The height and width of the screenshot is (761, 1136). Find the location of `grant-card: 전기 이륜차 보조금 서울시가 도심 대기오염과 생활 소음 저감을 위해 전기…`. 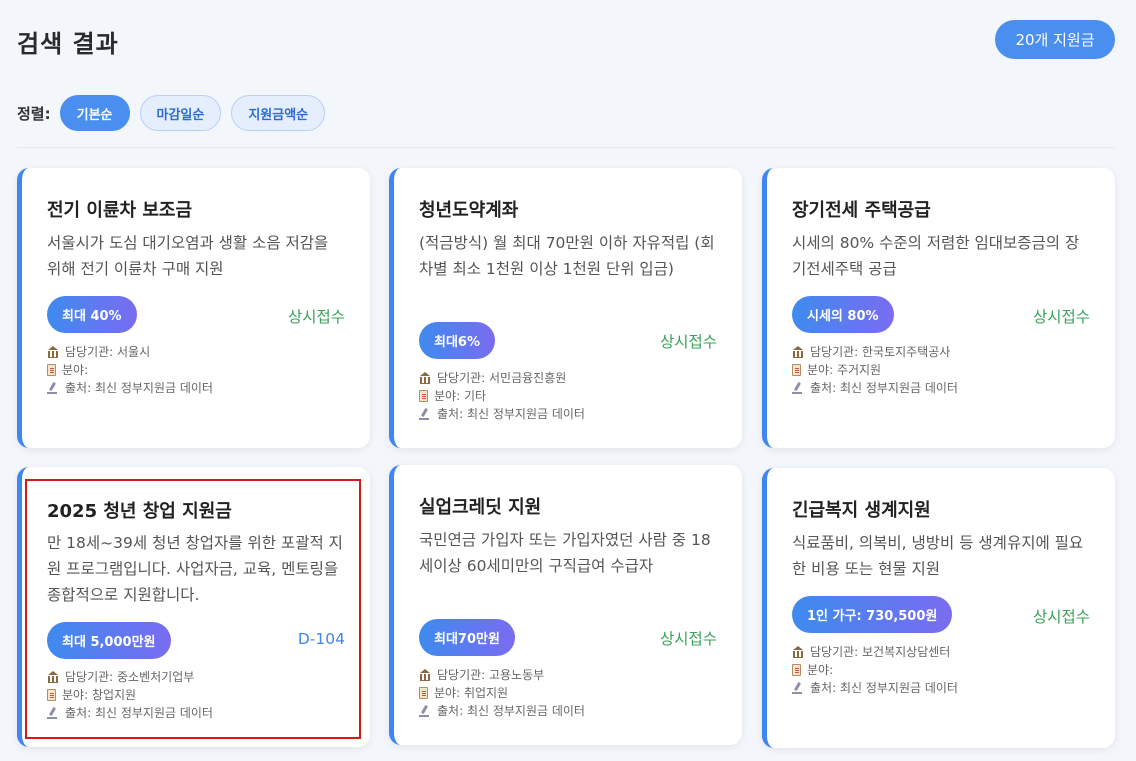

grant-card: 전기 이륜차 보조금 서울시가 도심 대기오염과 생활 소음 저감을 위해 전기… is located at coordinates (193, 308).